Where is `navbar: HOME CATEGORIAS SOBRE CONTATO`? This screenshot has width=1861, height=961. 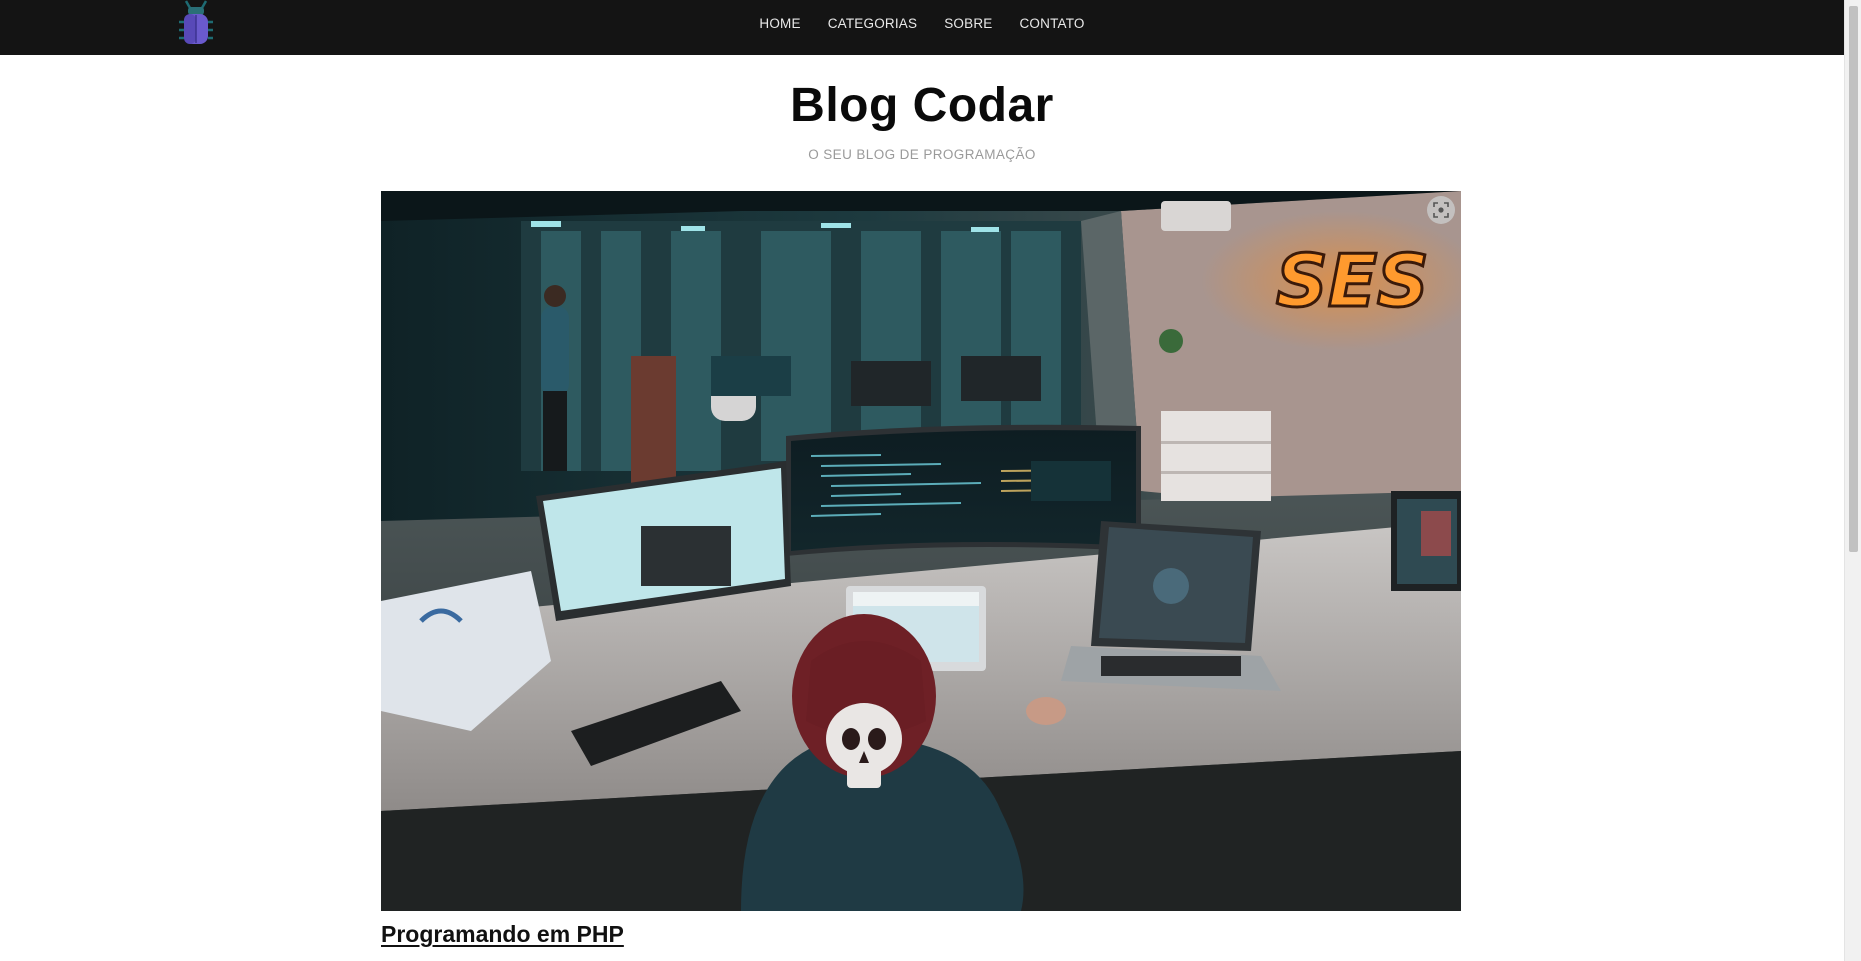 navbar: HOME CATEGORIAS SOBRE CONTATO is located at coordinates (922, 27).